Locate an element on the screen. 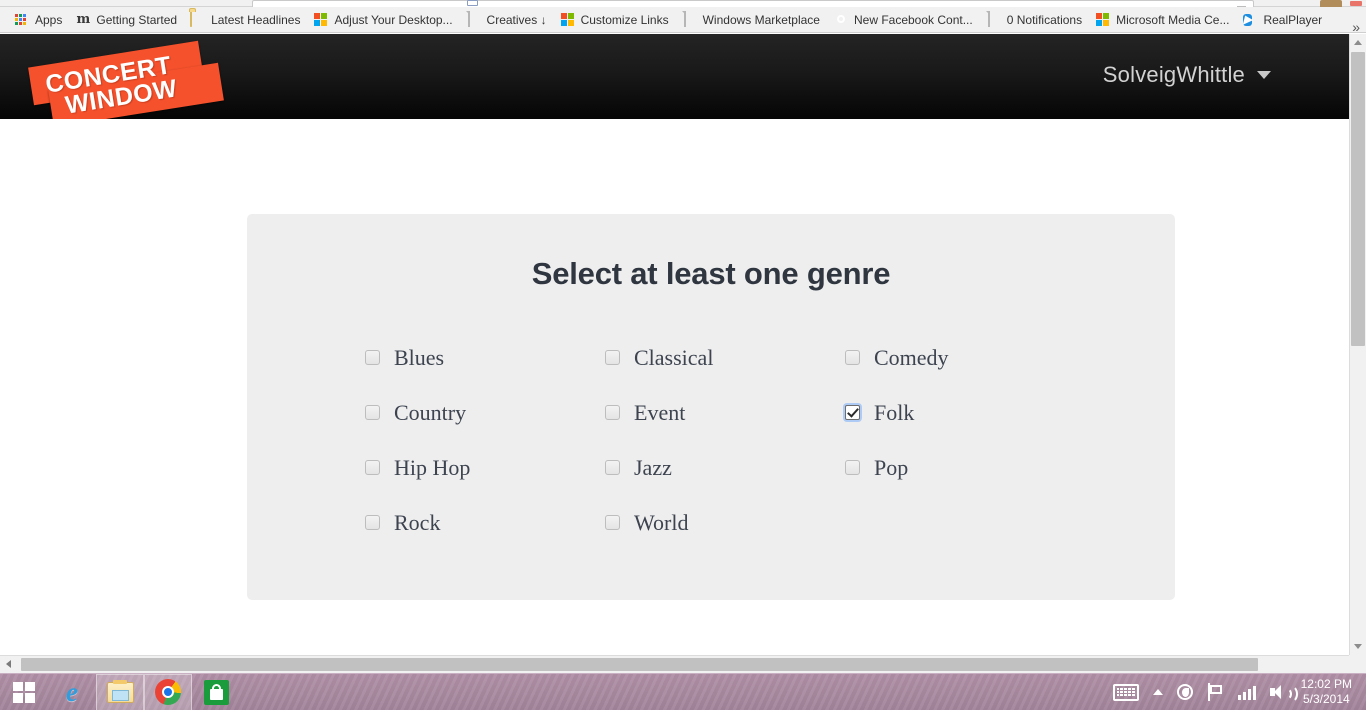 The height and width of the screenshot is (710, 1366). bookmark-label: Windows Marketplace is located at coordinates (761, 19).